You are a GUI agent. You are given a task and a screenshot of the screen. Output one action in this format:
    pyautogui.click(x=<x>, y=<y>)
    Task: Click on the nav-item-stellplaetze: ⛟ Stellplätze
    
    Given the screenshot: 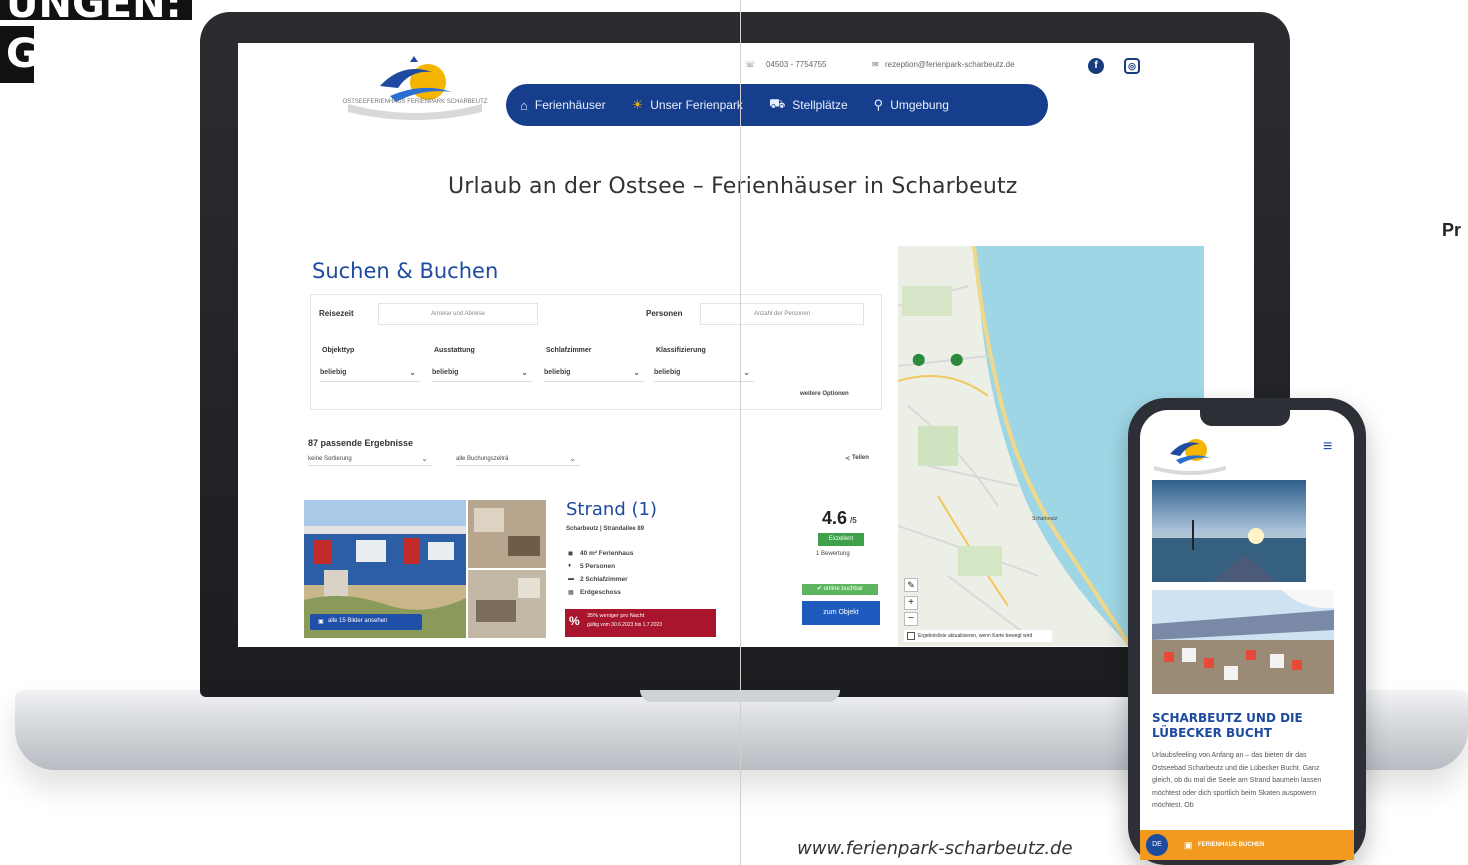 What is the action you would take?
    pyautogui.click(x=808, y=105)
    